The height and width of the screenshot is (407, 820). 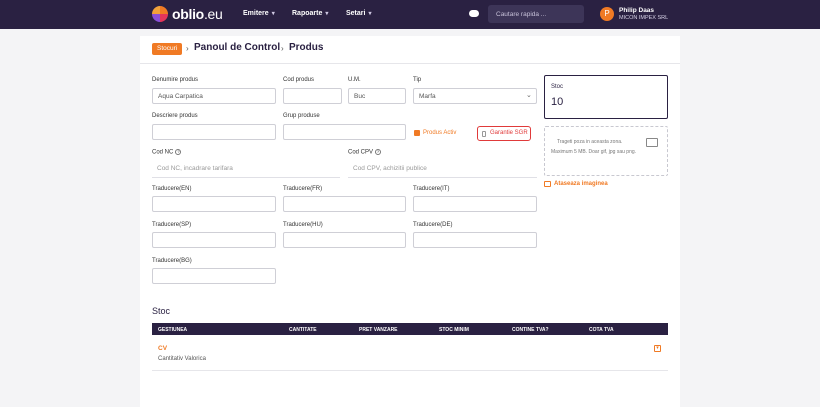 What do you see at coordinates (214, 96) in the screenshot?
I see `denumire-input` at bounding box center [214, 96].